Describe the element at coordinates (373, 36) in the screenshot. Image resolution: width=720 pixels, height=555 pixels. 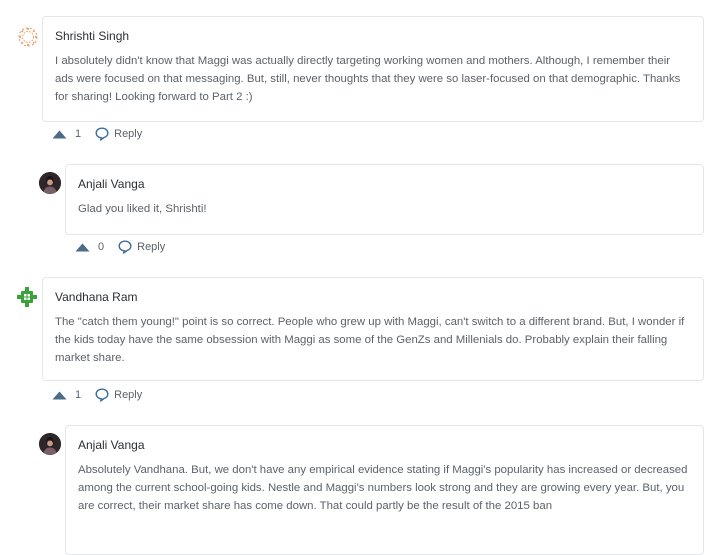
I see `comment-author: Shrishti Singh` at that location.